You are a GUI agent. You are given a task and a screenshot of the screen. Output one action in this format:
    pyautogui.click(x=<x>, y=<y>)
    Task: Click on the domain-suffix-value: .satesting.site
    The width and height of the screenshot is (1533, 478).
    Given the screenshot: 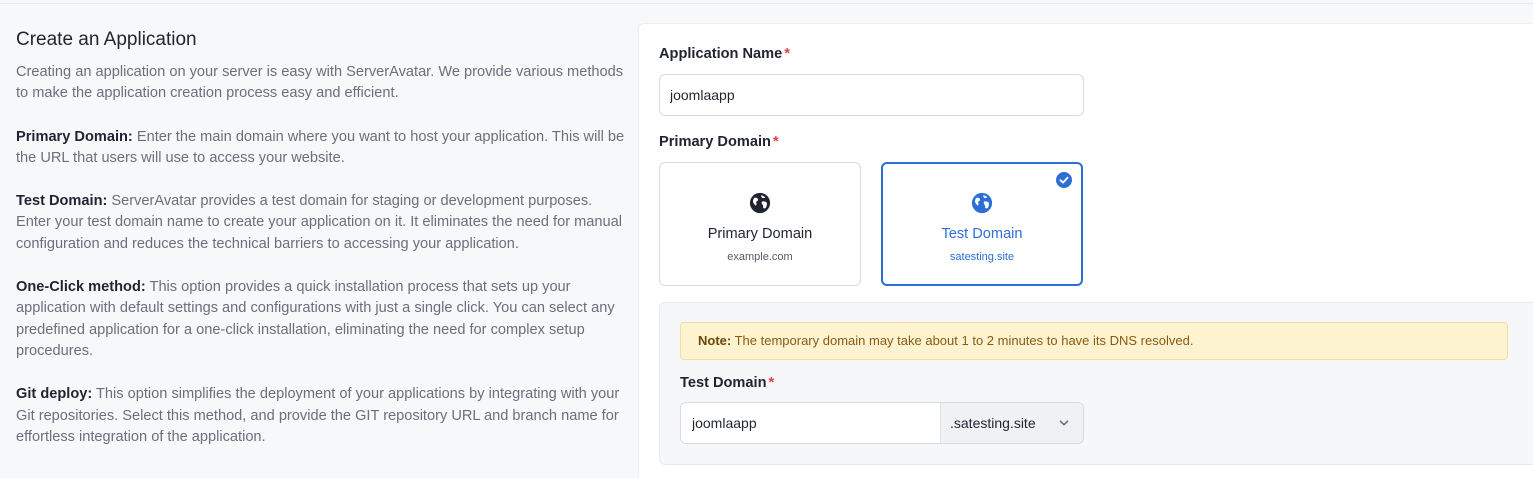 What is the action you would take?
    pyautogui.click(x=993, y=423)
    